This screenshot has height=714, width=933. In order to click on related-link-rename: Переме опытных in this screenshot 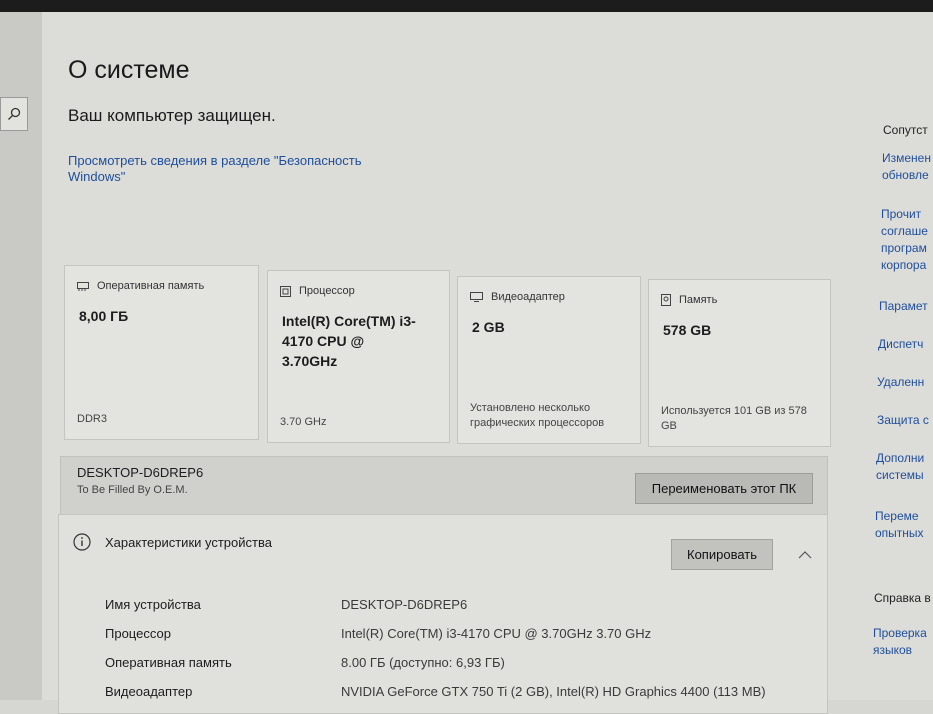, I will do `click(899, 525)`.